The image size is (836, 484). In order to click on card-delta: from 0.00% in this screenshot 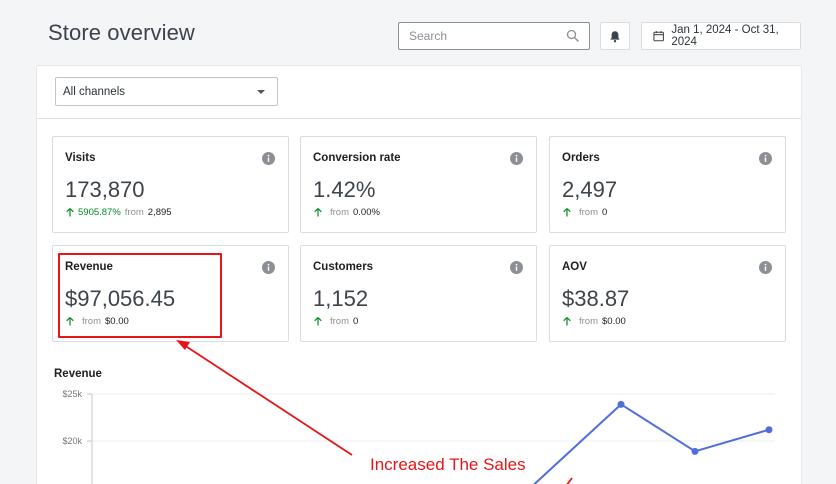, I will do `click(347, 212)`.